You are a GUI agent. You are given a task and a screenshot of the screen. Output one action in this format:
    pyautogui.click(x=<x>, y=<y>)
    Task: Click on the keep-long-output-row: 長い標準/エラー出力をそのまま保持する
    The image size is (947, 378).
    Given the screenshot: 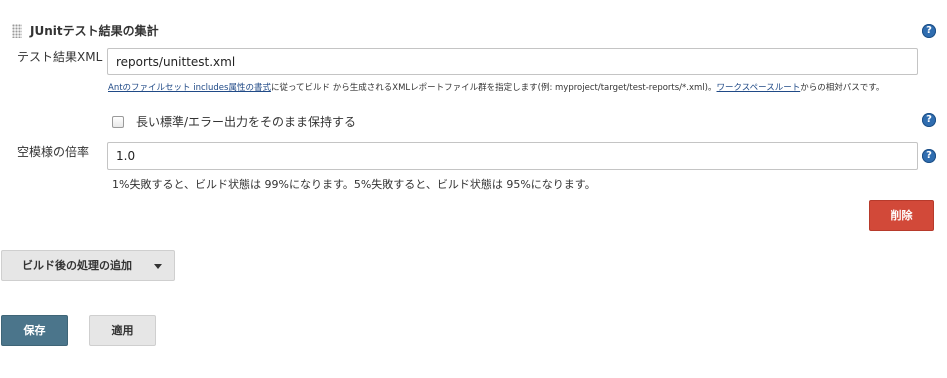 What is the action you would take?
    pyautogui.click(x=234, y=121)
    